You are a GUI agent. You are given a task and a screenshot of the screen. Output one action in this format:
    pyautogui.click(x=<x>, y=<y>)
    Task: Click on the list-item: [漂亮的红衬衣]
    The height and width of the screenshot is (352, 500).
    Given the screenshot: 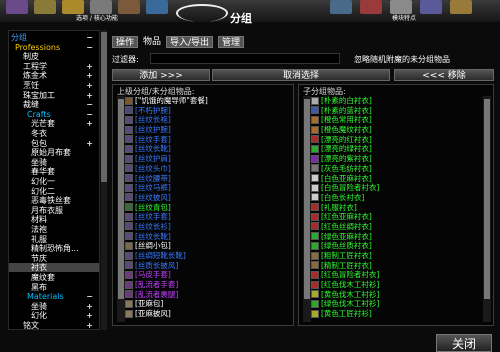 What is the action you would take?
    pyautogui.click(x=345, y=140)
    